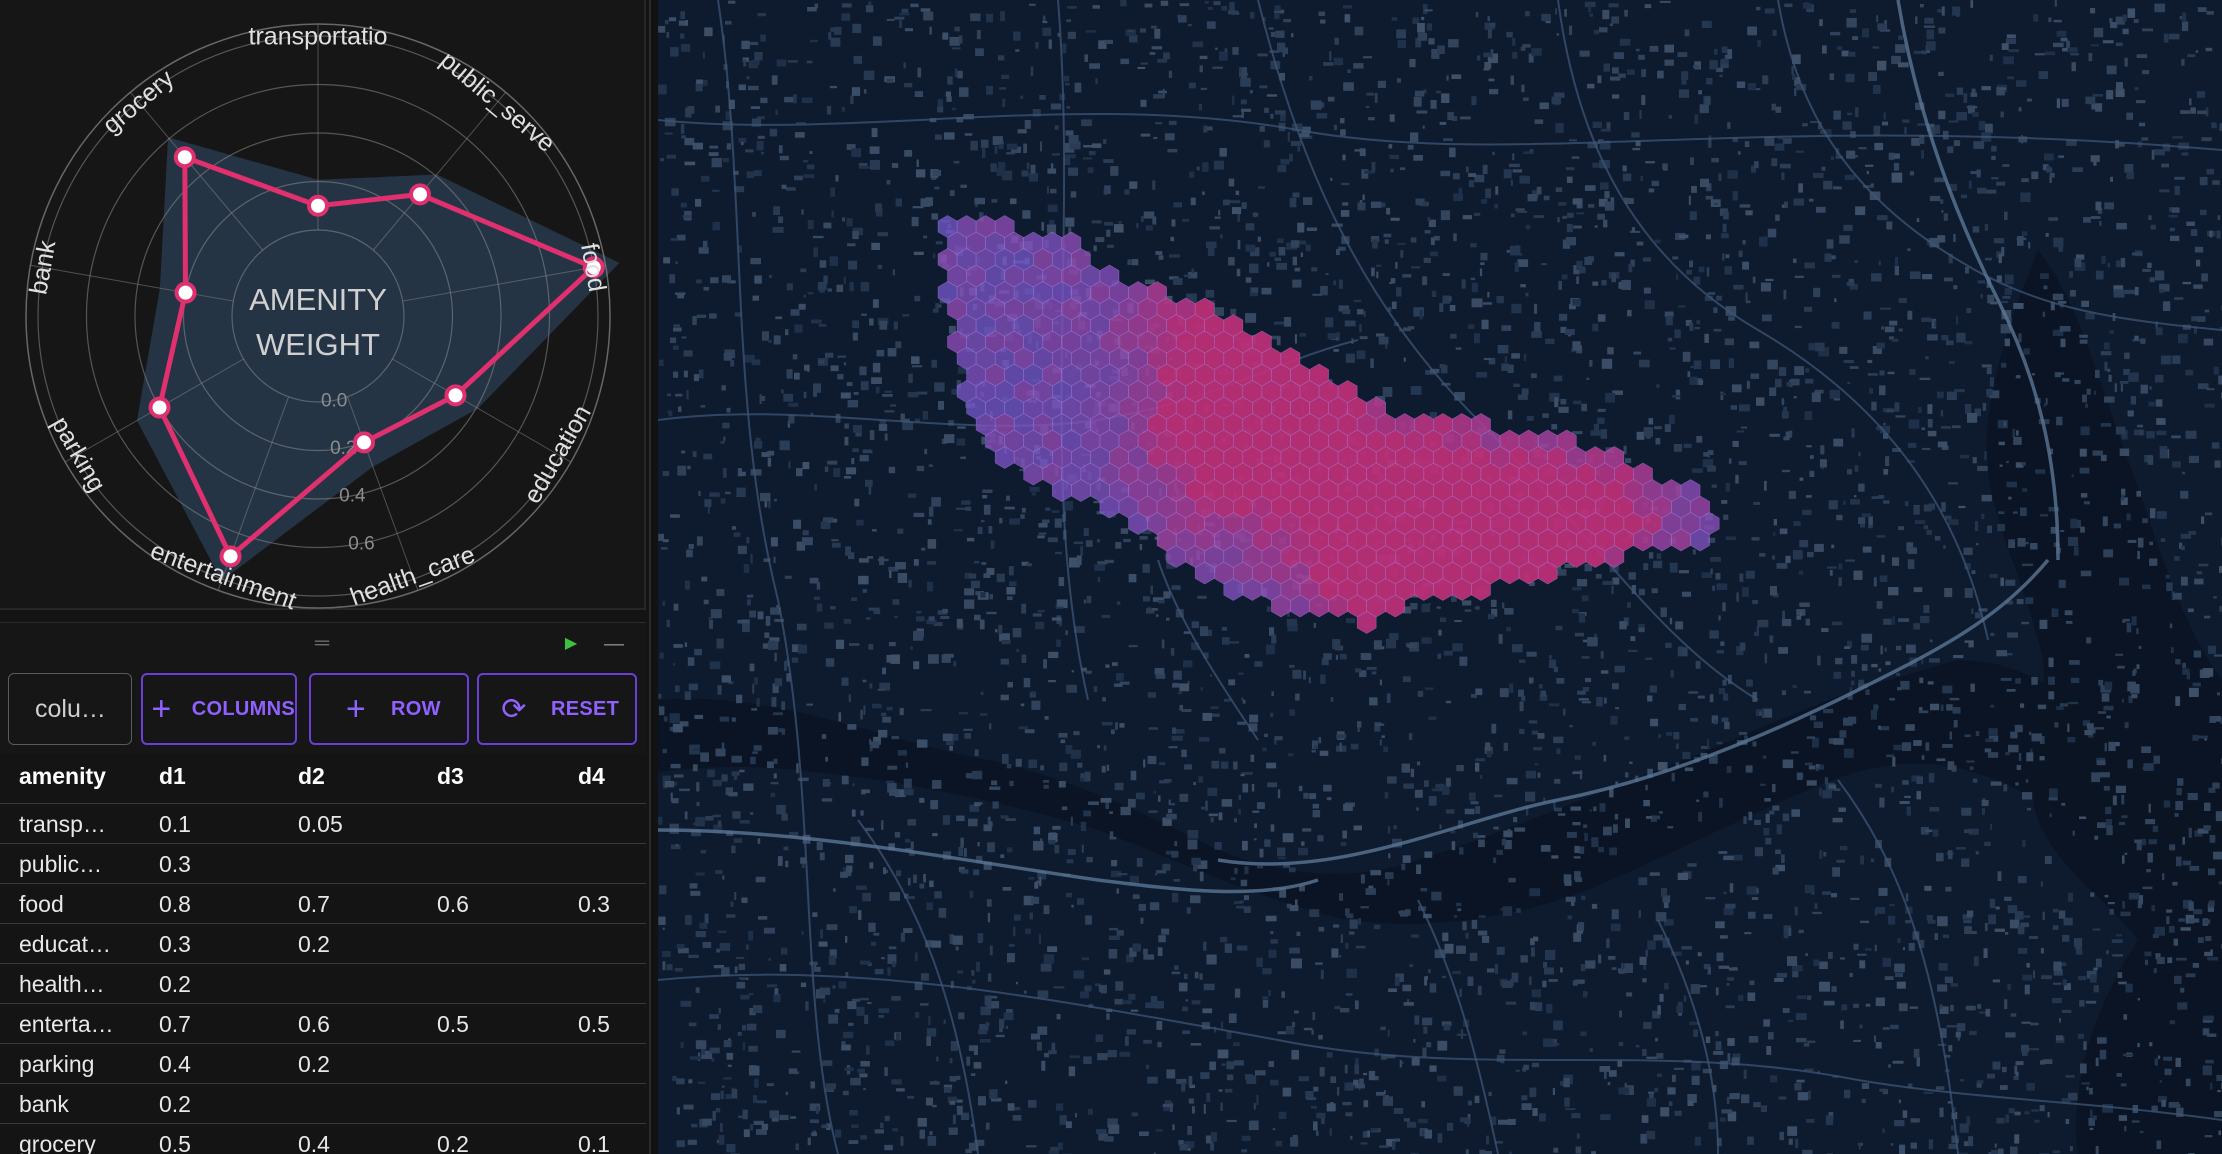 The width and height of the screenshot is (2222, 1154). Describe the element at coordinates (477, 779) in the screenshot. I see `column-header: d3` at that location.